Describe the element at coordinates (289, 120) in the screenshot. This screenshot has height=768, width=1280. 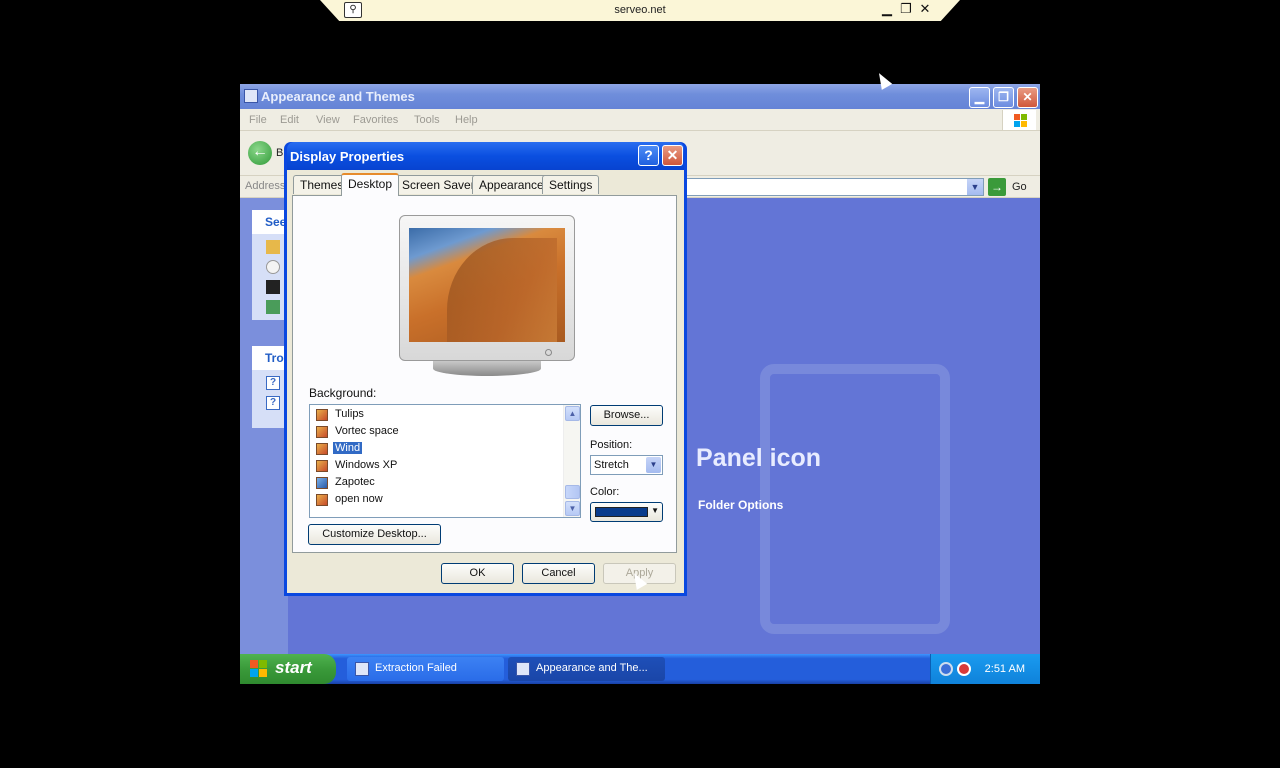
I see `menu-edit: Edit` at that location.